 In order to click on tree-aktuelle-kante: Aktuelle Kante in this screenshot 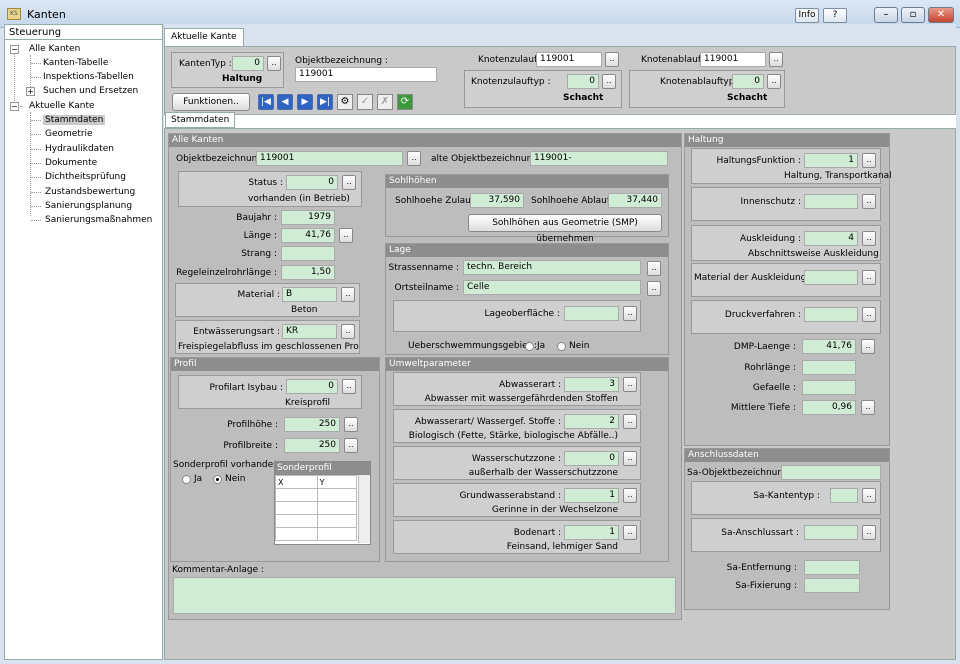, I will do `click(62, 106)`.